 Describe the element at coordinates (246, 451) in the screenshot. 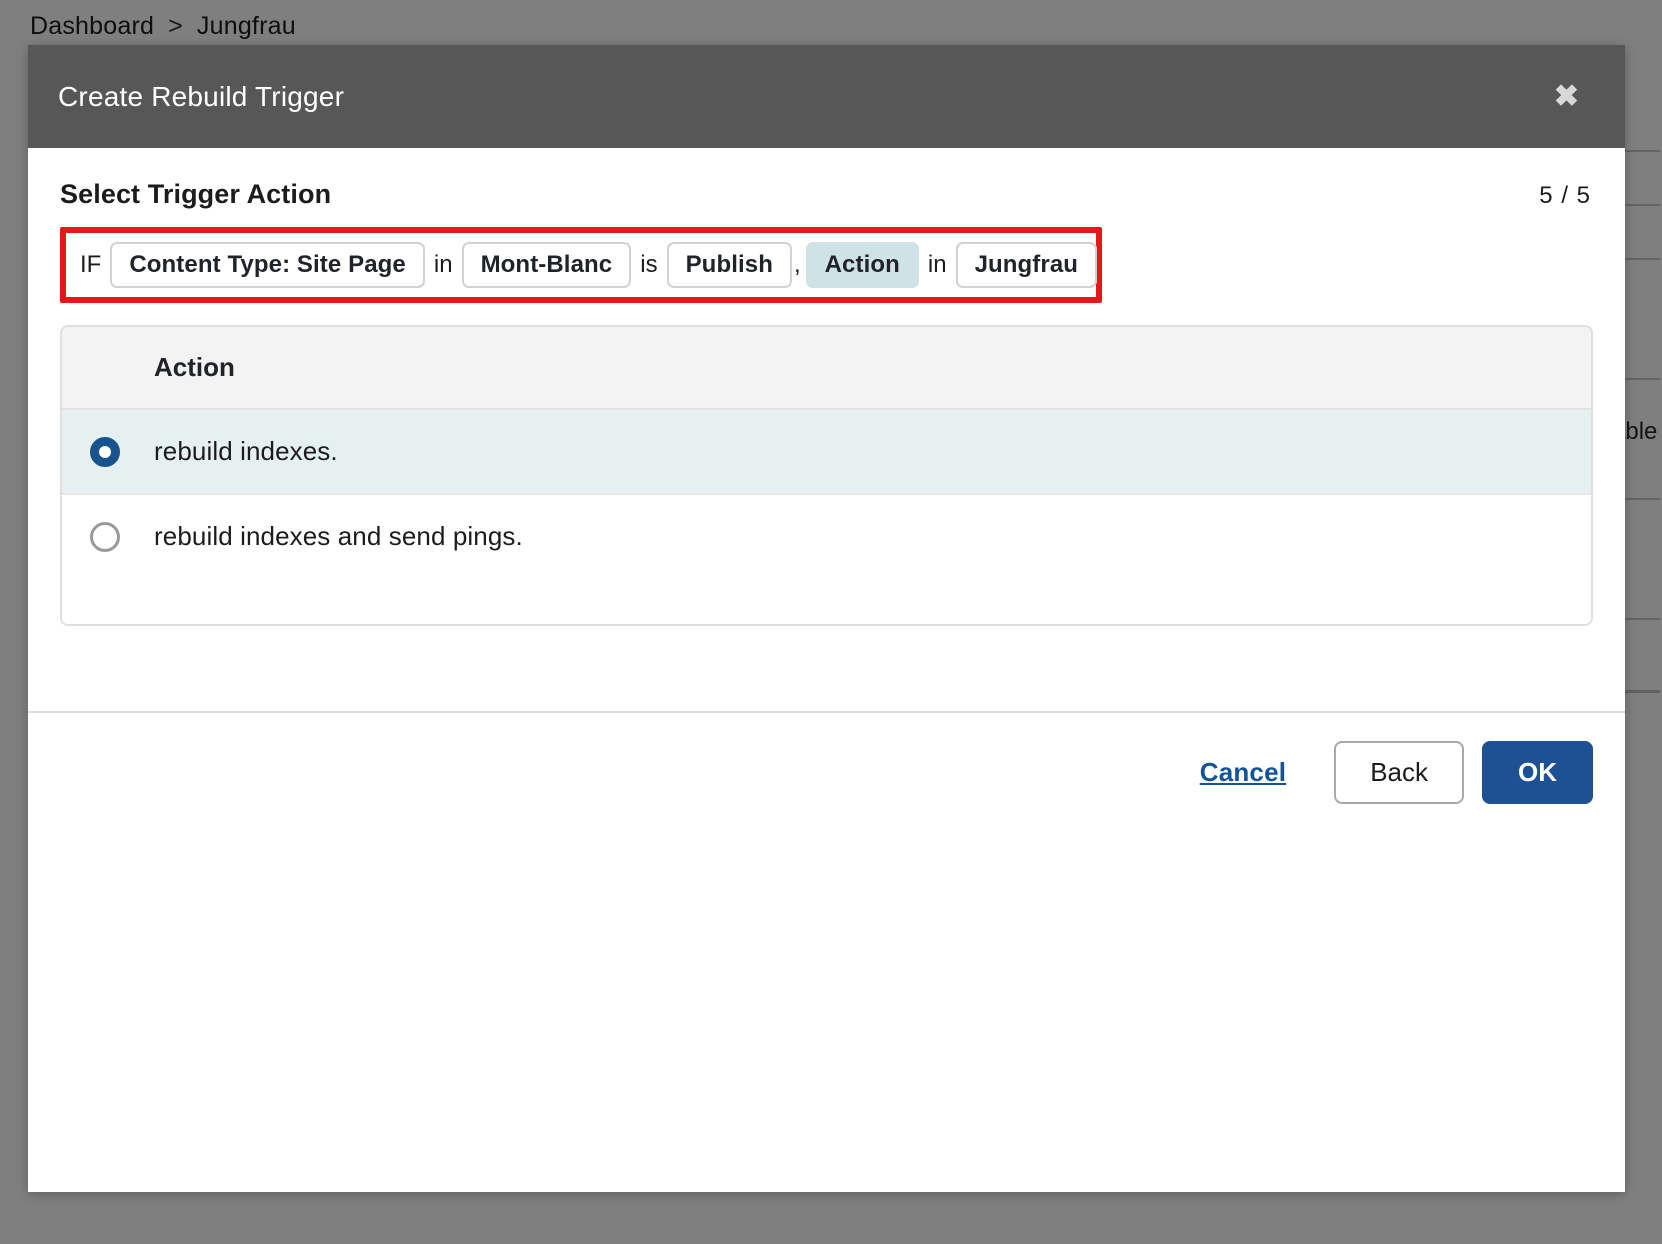

I see `option-label: rebuild indexes.` at that location.